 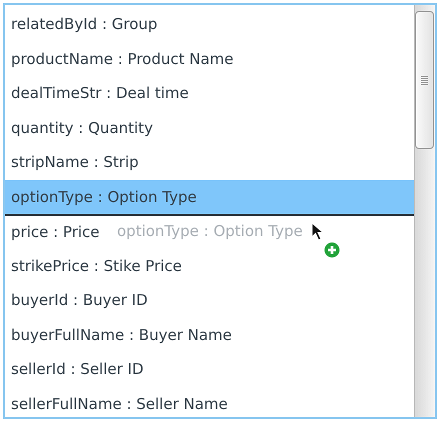 What do you see at coordinates (209, 127) in the screenshot?
I see `list-item: quantity : Quantity` at bounding box center [209, 127].